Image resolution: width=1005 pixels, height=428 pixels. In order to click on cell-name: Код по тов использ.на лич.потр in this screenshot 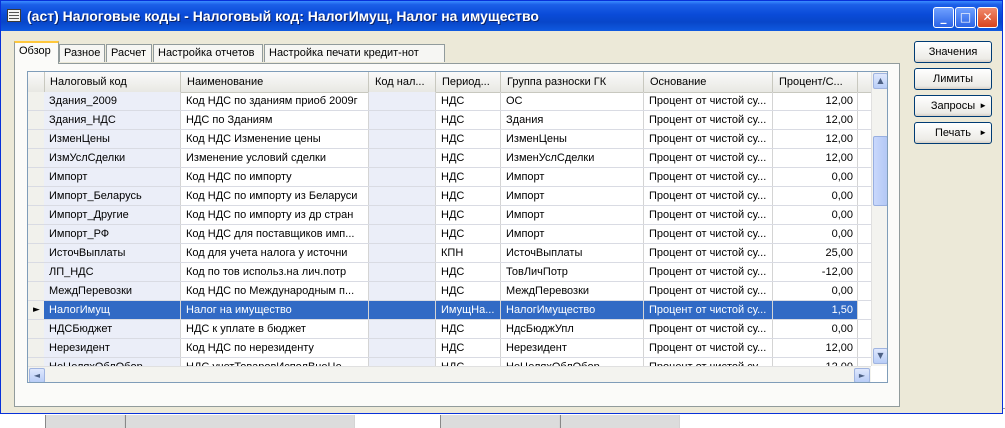, I will do `click(275, 272)`.